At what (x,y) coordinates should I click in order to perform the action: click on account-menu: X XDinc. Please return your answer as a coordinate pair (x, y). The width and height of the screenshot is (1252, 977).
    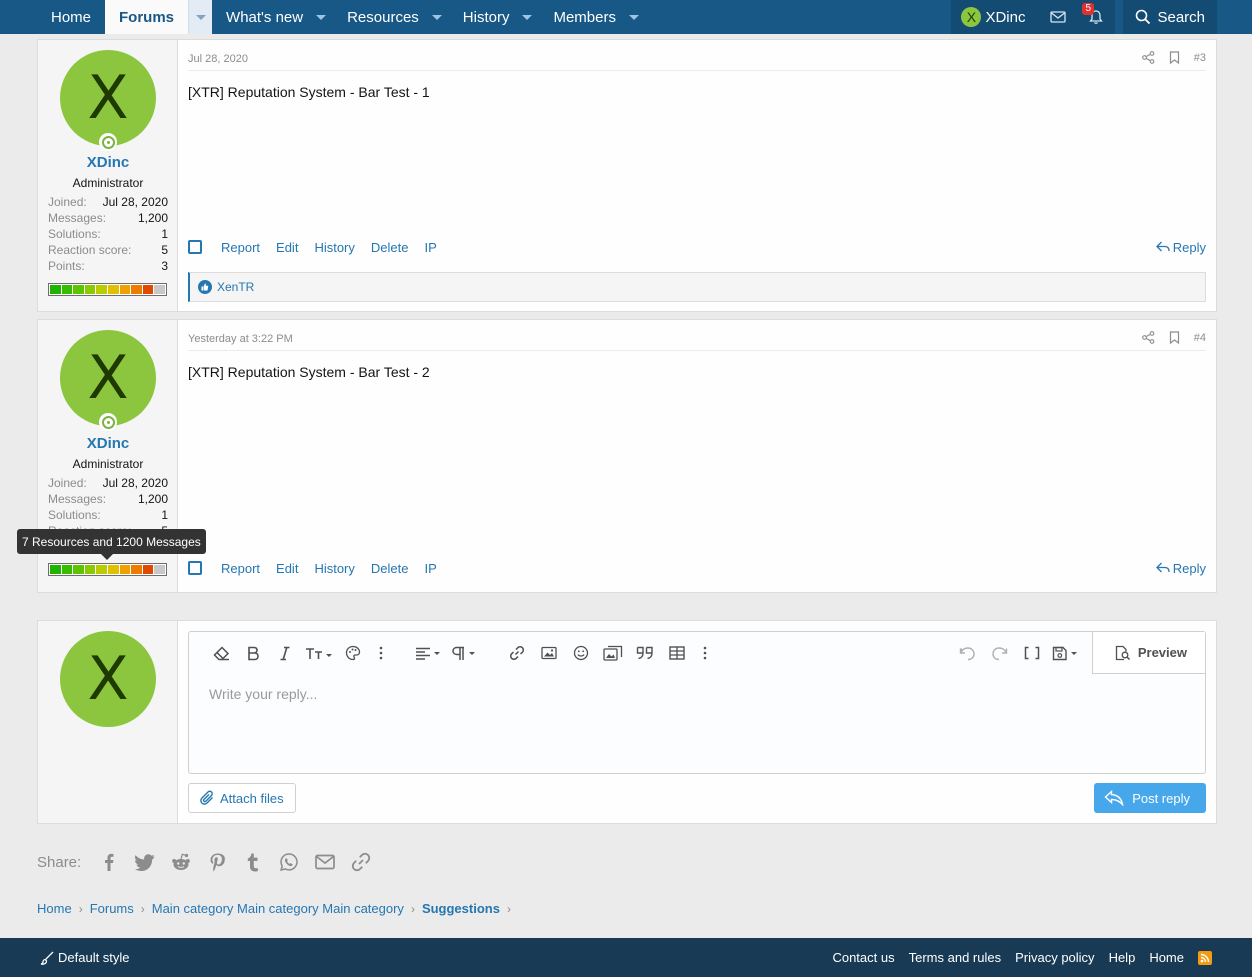
    Looking at the image, I should click on (995, 17).